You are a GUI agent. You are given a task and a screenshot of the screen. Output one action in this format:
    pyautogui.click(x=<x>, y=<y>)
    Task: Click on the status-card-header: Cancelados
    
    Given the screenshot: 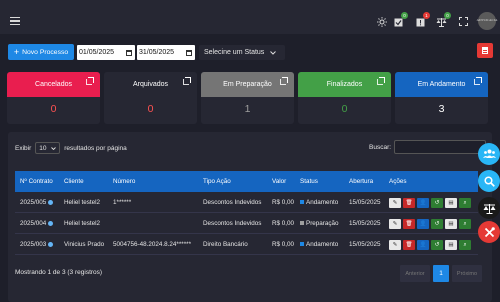 What is the action you would take?
    pyautogui.click(x=53, y=84)
    